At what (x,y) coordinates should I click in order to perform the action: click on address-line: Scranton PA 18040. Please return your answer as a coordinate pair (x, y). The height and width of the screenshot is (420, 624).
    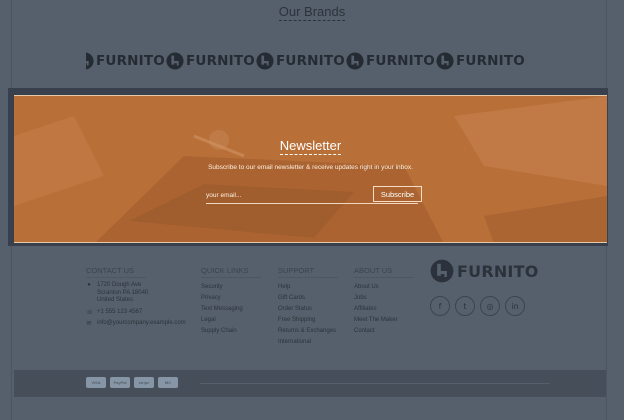
    Looking at the image, I should click on (123, 292).